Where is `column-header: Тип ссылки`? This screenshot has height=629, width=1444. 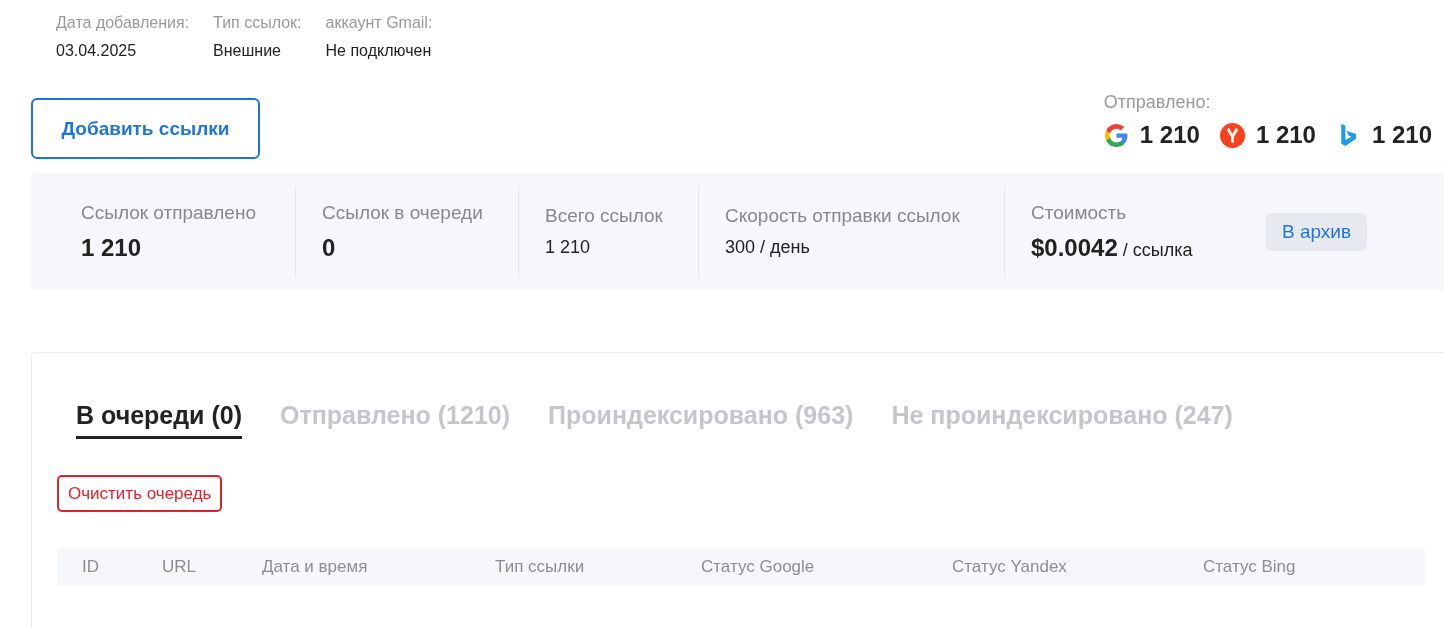
column-header: Тип ссылки is located at coordinates (540, 567).